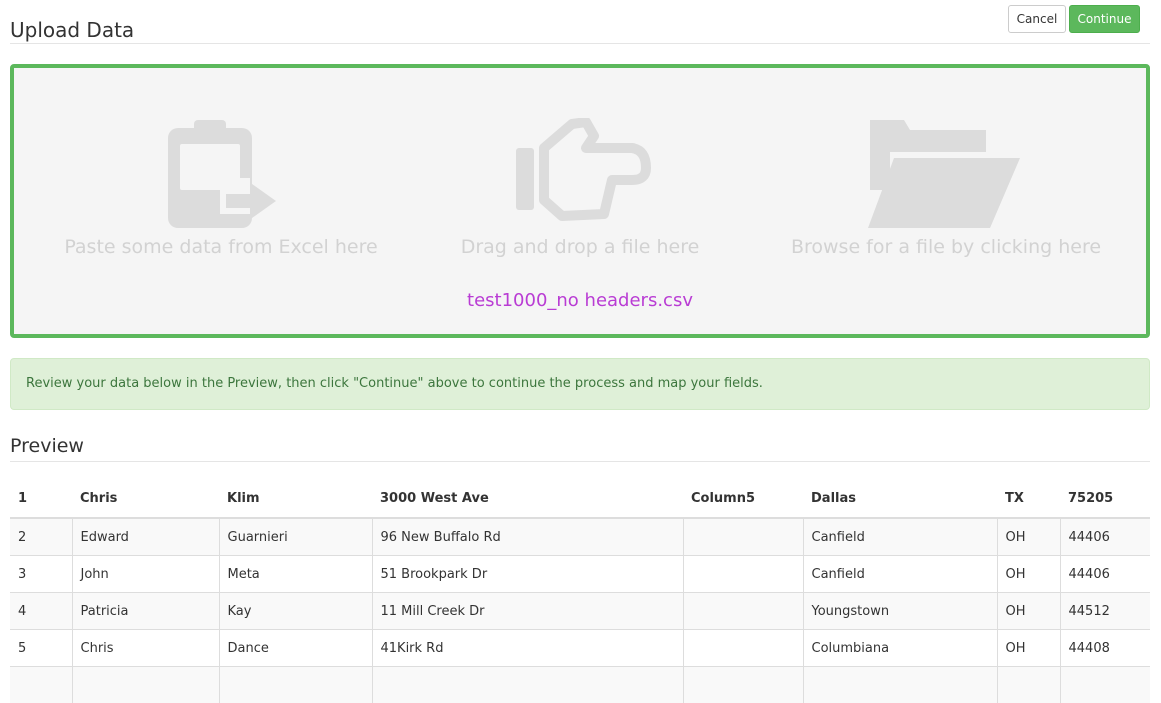 This screenshot has height=703, width=1161. What do you see at coordinates (580, 448) in the screenshot?
I see `preview-header: Preview` at bounding box center [580, 448].